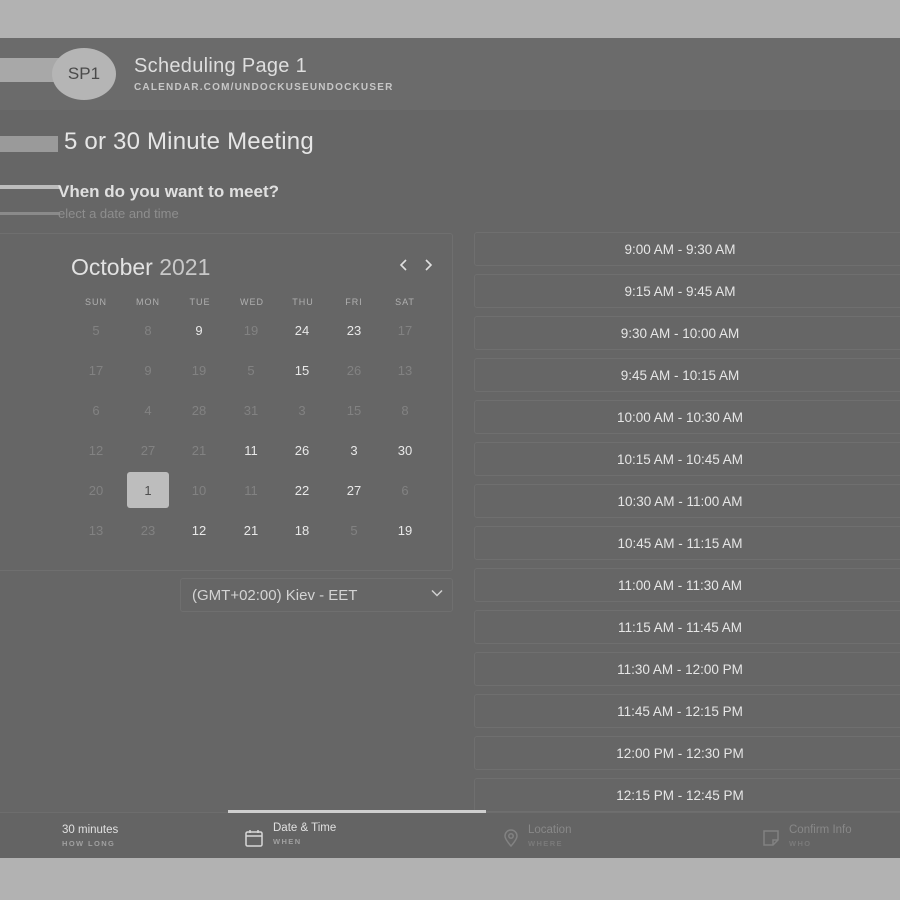 The width and height of the screenshot is (900, 900). What do you see at coordinates (687, 585) in the screenshot?
I see `time-slot-button: 11:00 AM - 11:30 AM` at bounding box center [687, 585].